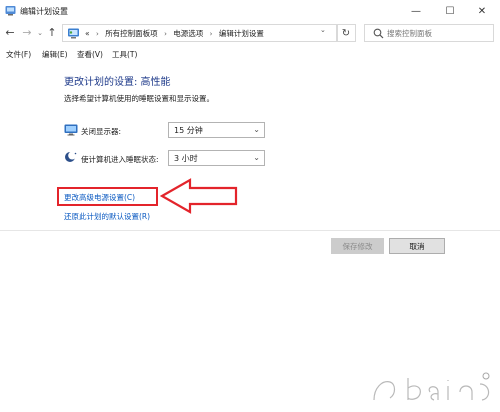 The width and height of the screenshot is (500, 412). I want to click on menu-file: 文件(F), so click(18, 54).